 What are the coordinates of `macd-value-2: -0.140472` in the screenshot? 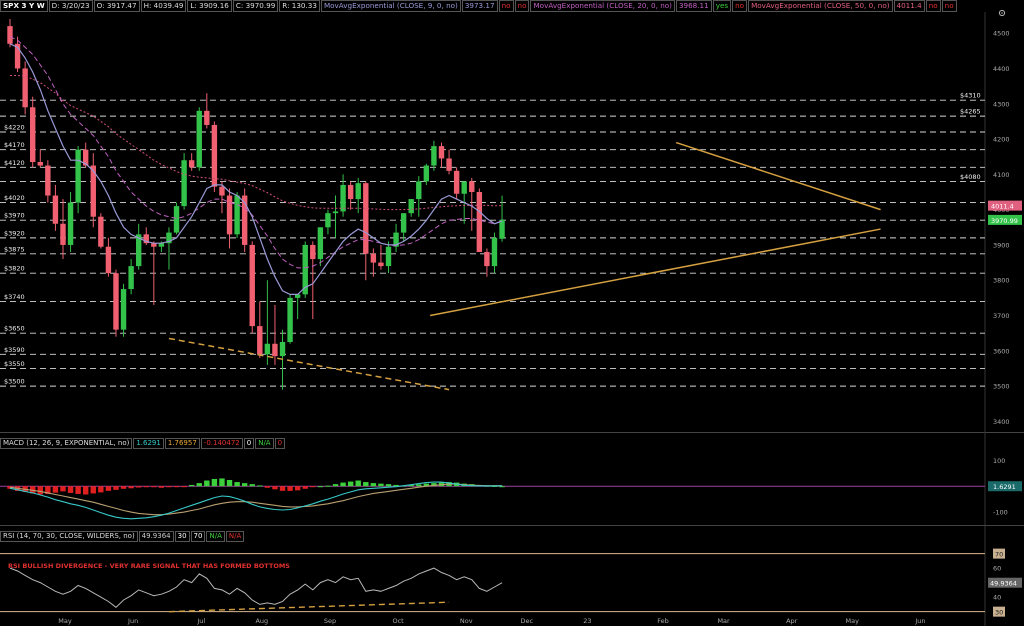 It's located at (221, 443).